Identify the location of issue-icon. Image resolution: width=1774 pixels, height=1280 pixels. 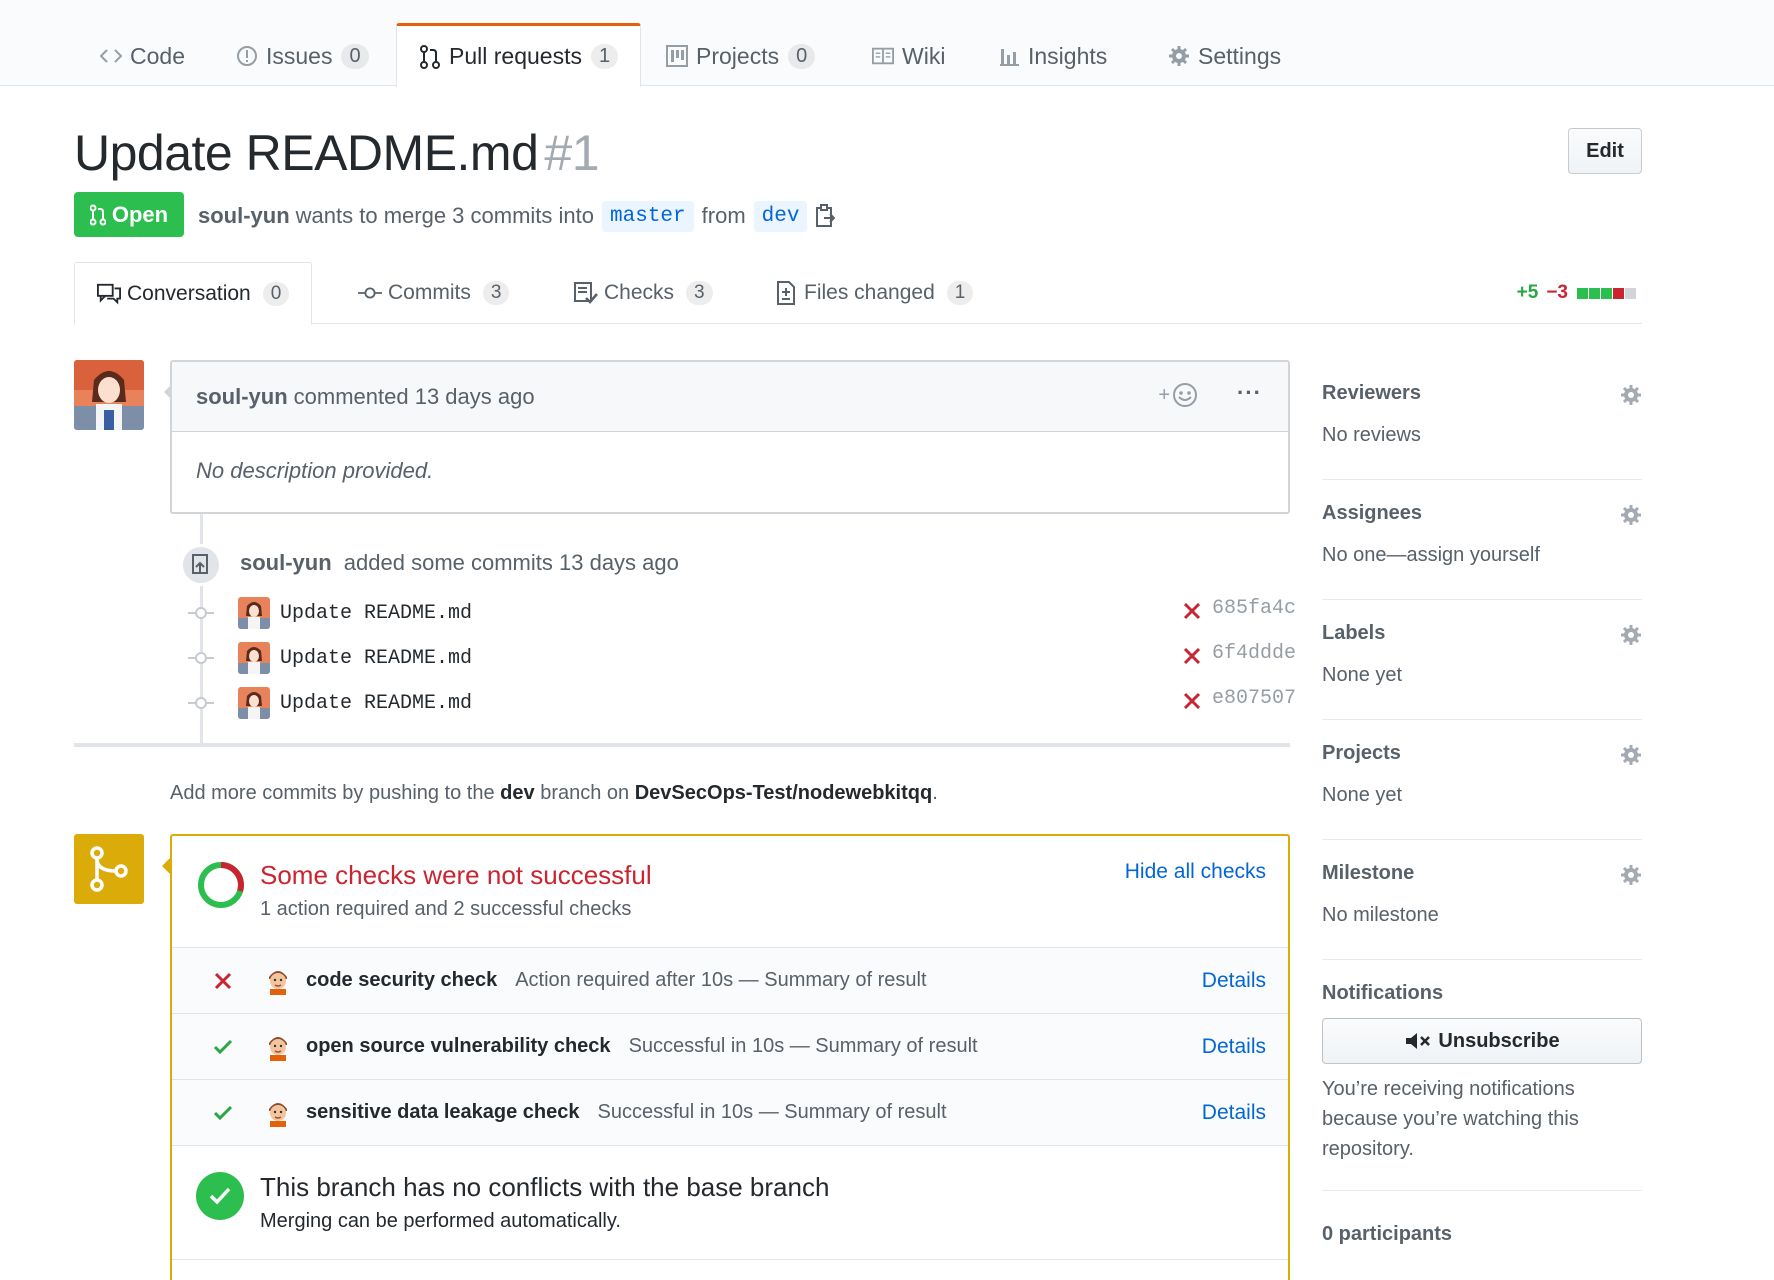
(247, 56).